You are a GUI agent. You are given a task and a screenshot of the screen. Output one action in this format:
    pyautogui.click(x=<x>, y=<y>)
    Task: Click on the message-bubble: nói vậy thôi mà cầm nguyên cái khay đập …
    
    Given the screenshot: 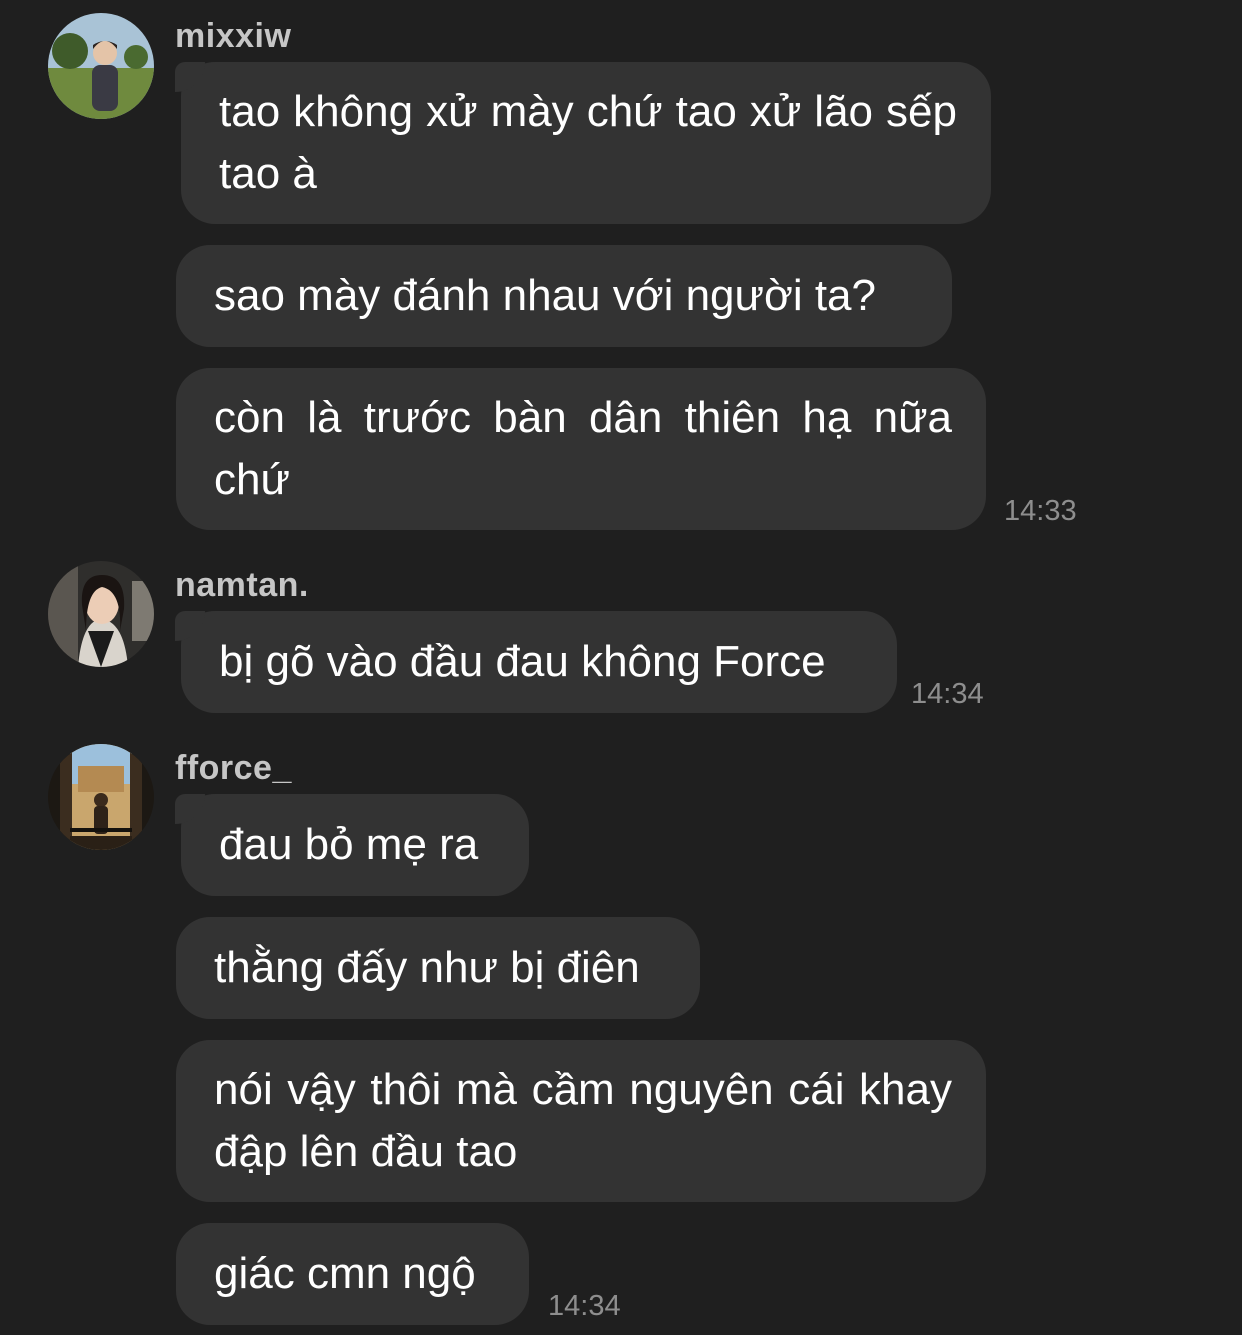 What is the action you would take?
    pyautogui.click(x=581, y=1121)
    